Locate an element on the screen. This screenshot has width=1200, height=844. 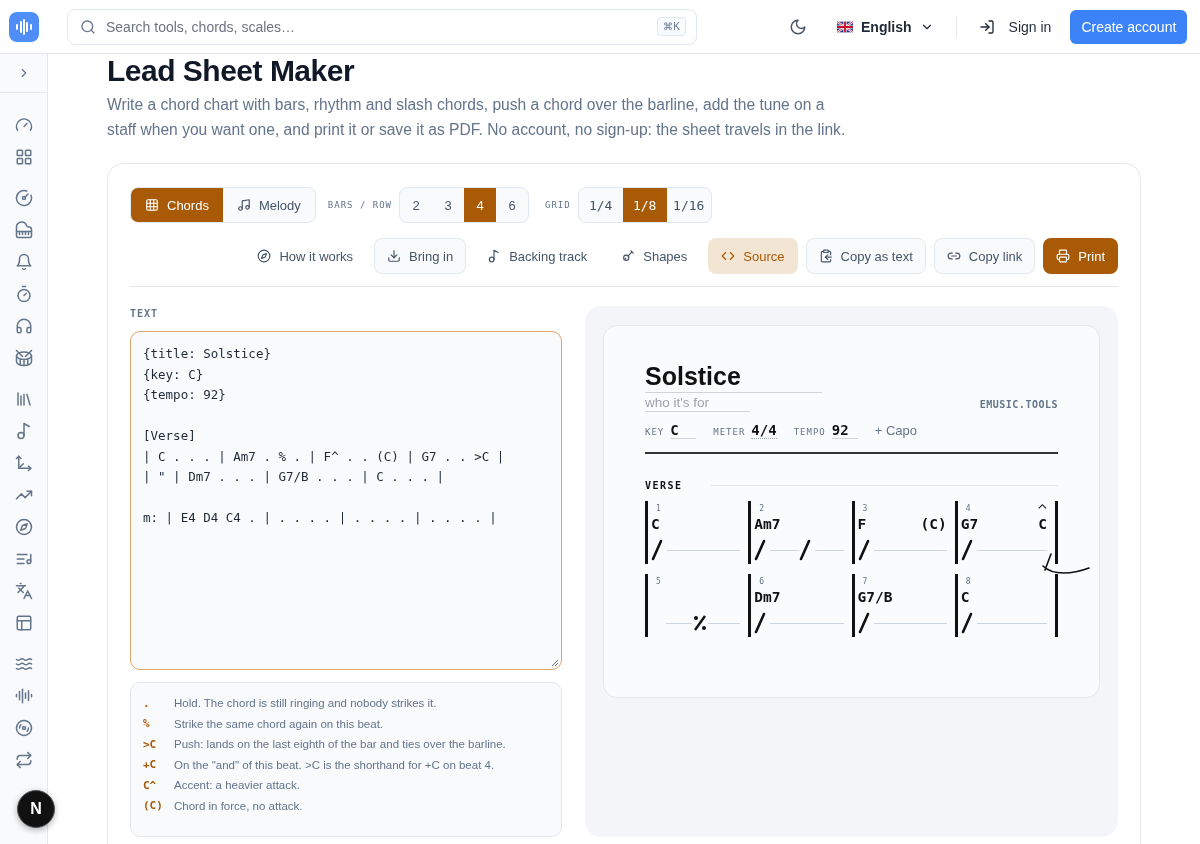
waves-icon is located at coordinates (23, 664).